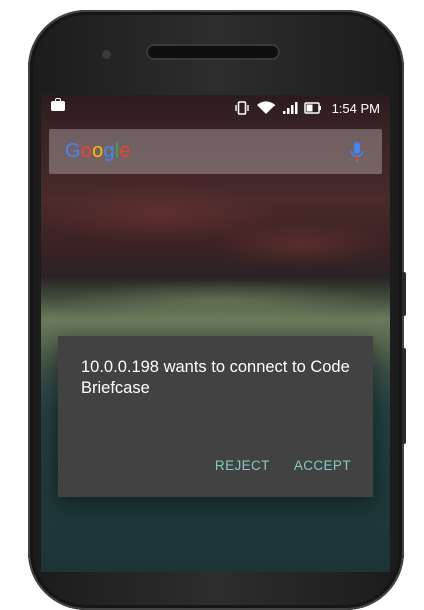 The image size is (424, 610). I want to click on status-time: 1:54 PM, so click(355, 108).